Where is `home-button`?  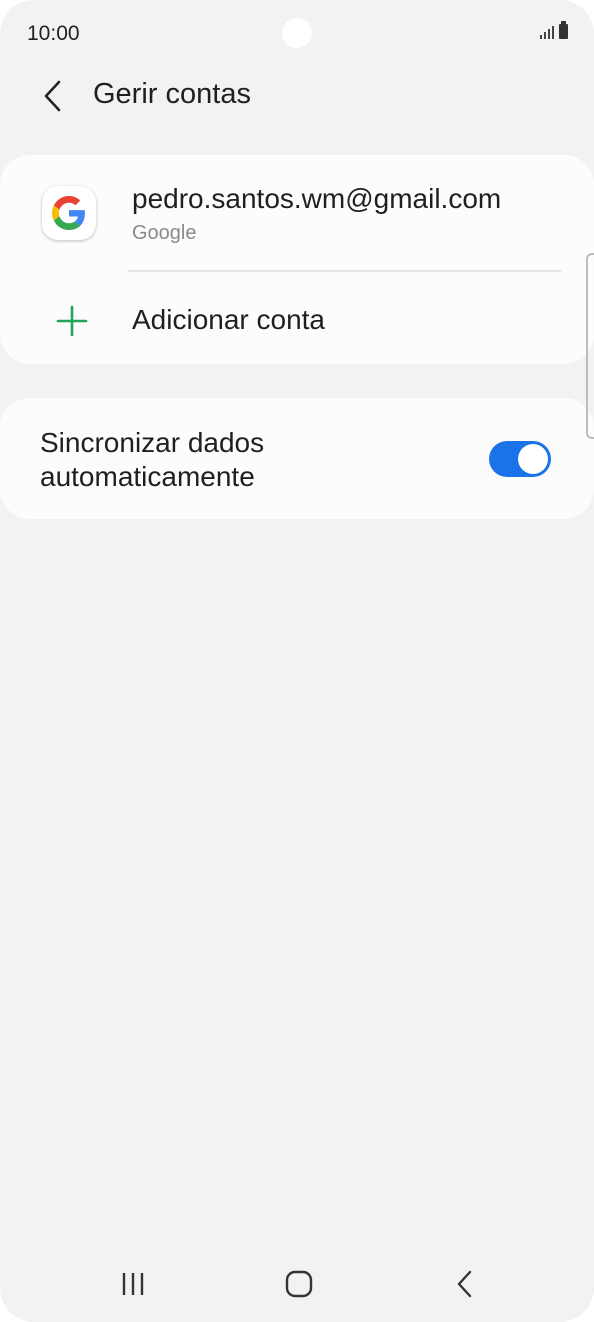
home-button is located at coordinates (299, 1284).